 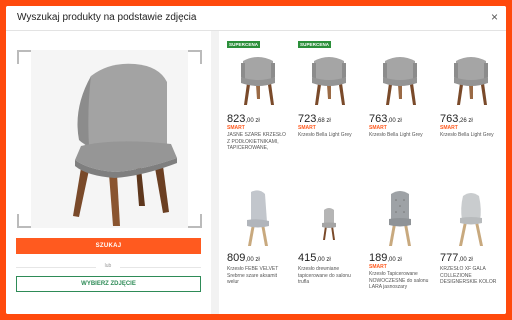 I want to click on product-price: 809,00 zł, so click(x=243, y=258).